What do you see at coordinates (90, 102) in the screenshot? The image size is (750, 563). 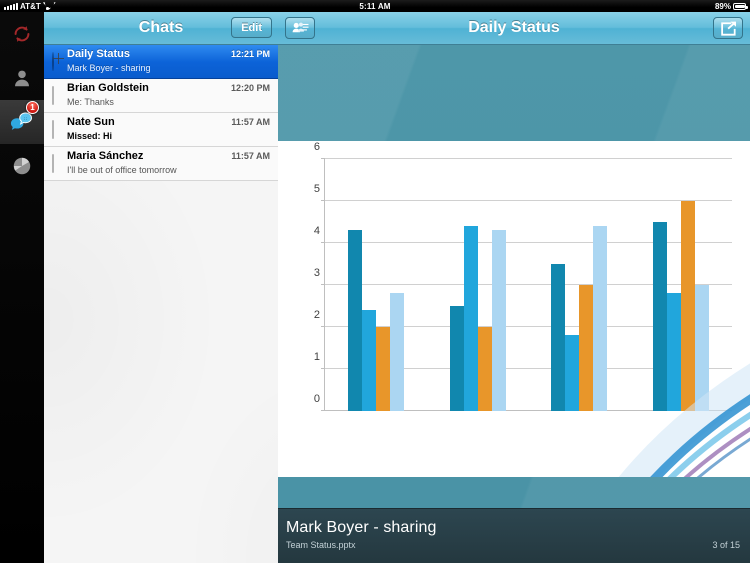 I see `chat-row-subtitle: Me: Thanks` at bounding box center [90, 102].